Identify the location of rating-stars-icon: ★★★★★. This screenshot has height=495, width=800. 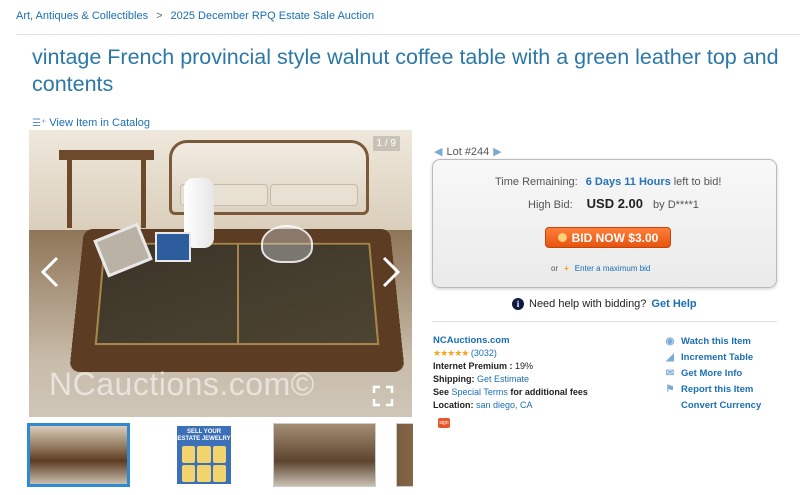
(451, 353).